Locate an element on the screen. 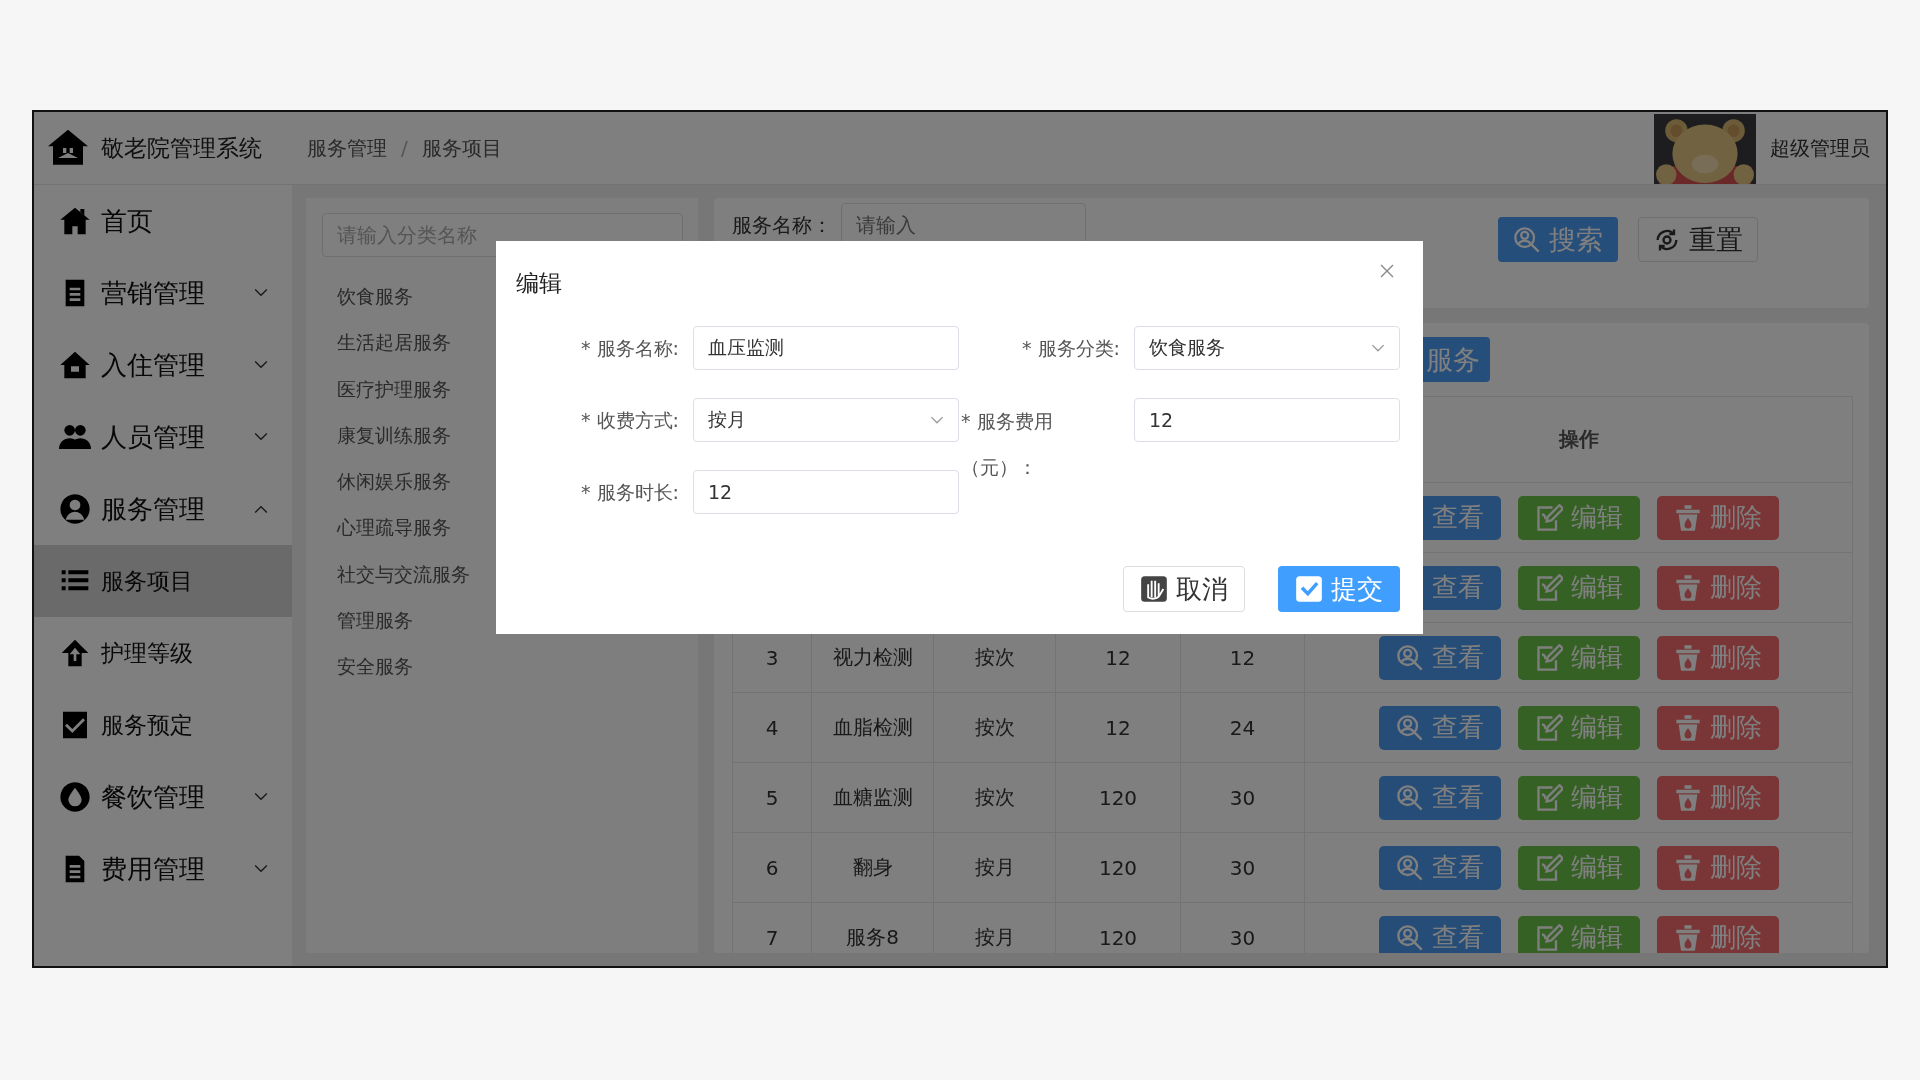  breadcrumb-link: 服务管理 is located at coordinates (347, 148).